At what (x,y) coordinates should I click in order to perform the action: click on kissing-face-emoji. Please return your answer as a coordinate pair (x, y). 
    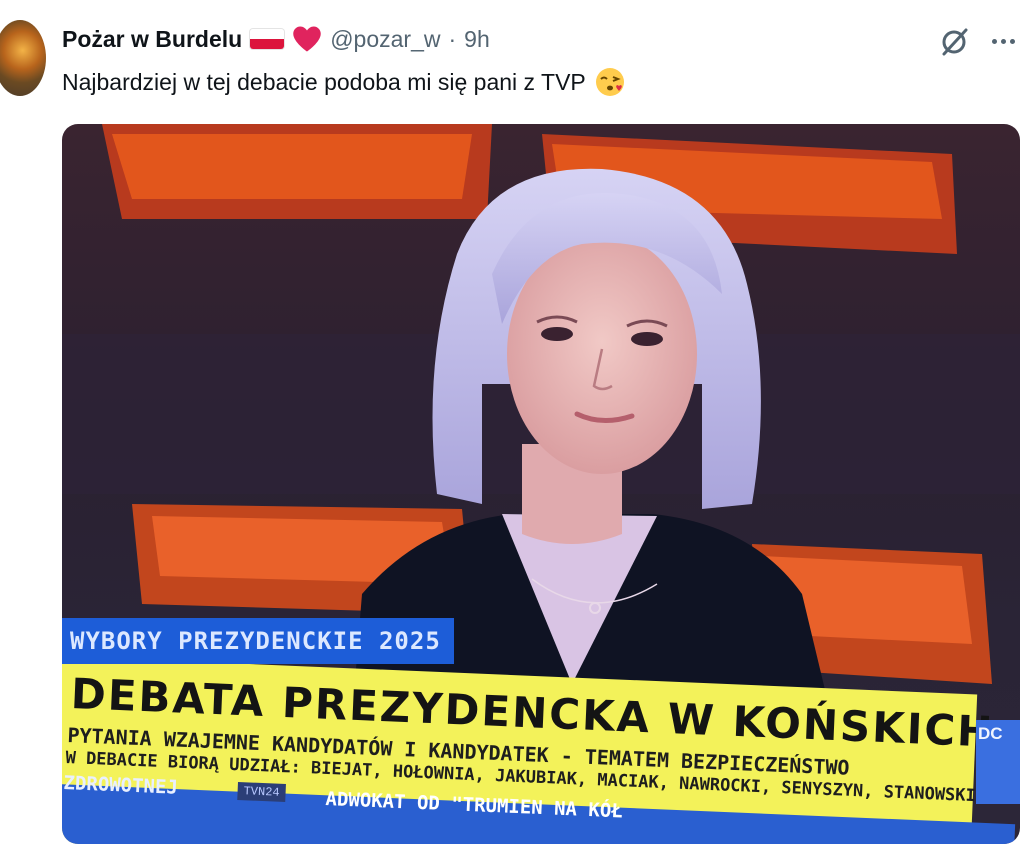
    Looking at the image, I should click on (609, 82).